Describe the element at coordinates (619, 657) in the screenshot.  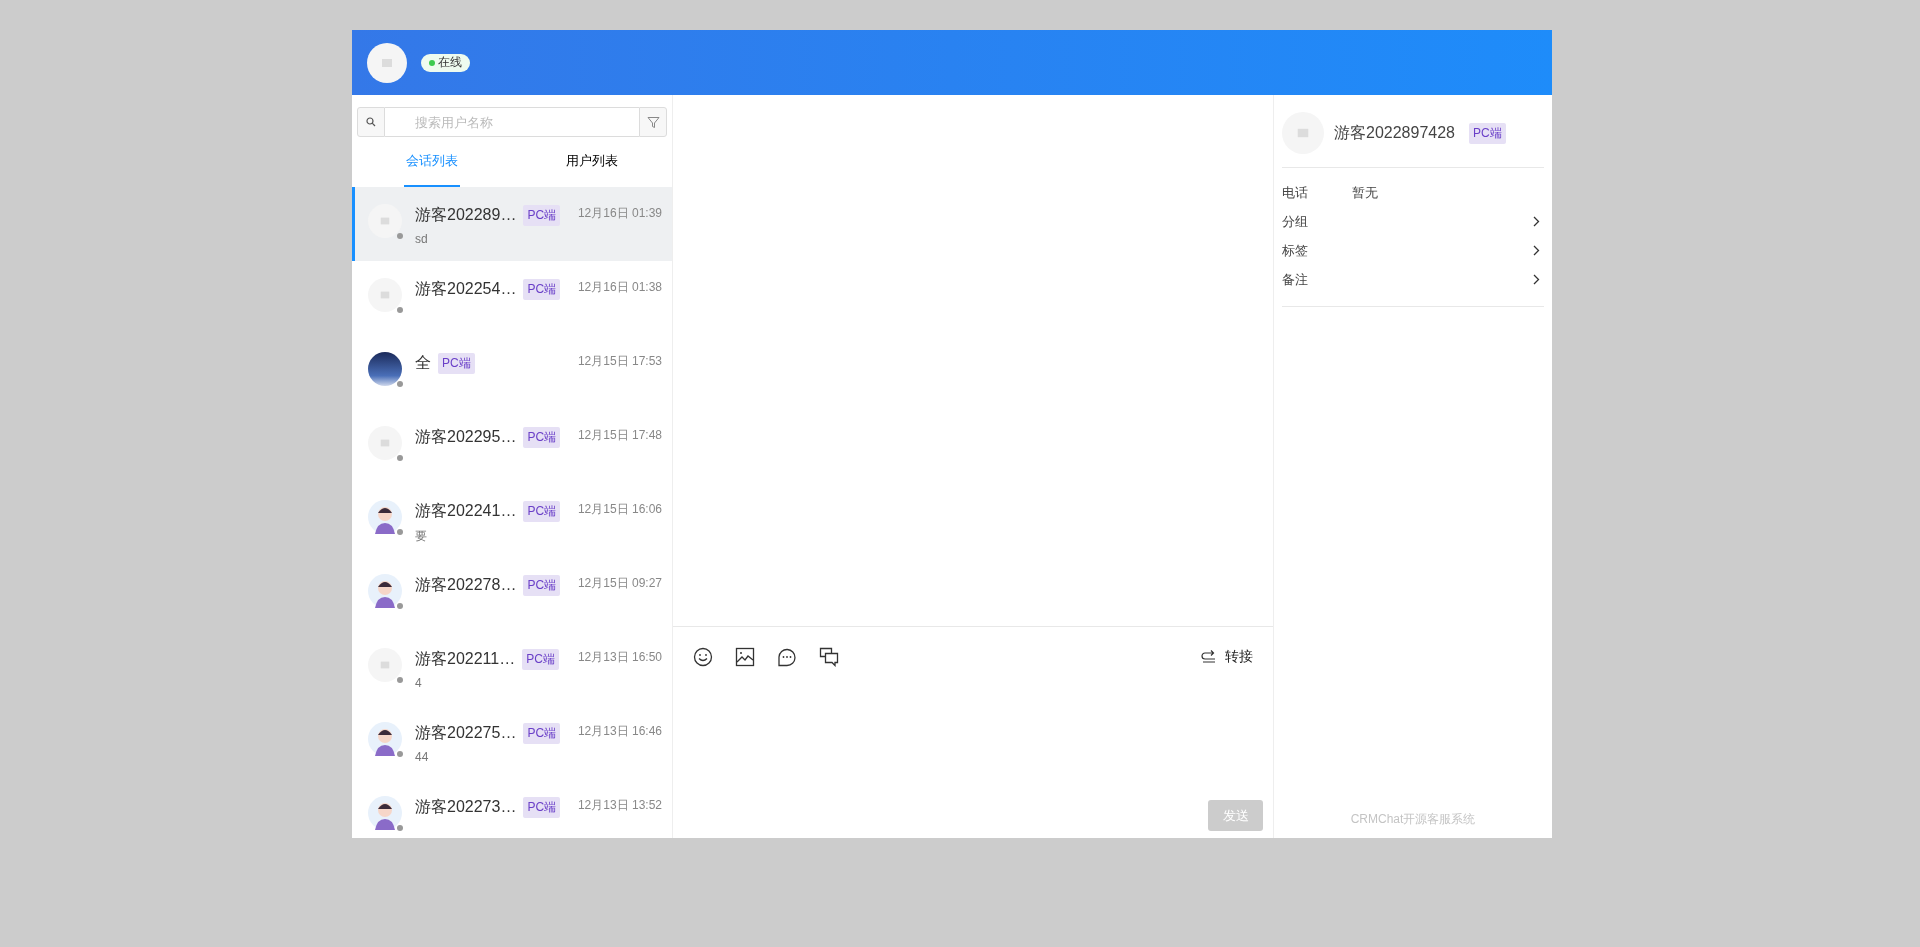
I see `timestamp: 12月13日 16:50` at that location.